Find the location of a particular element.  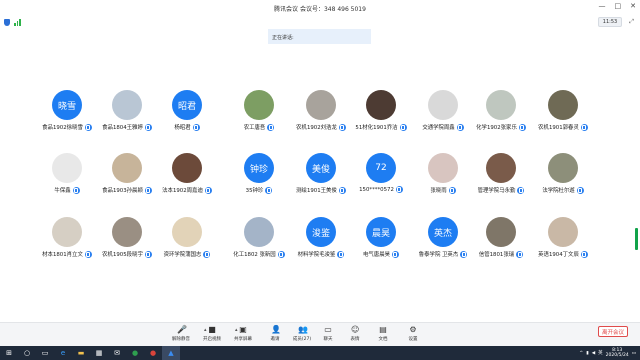

toolbar-item: ⚙ 设置 is located at coordinates (413, 334).